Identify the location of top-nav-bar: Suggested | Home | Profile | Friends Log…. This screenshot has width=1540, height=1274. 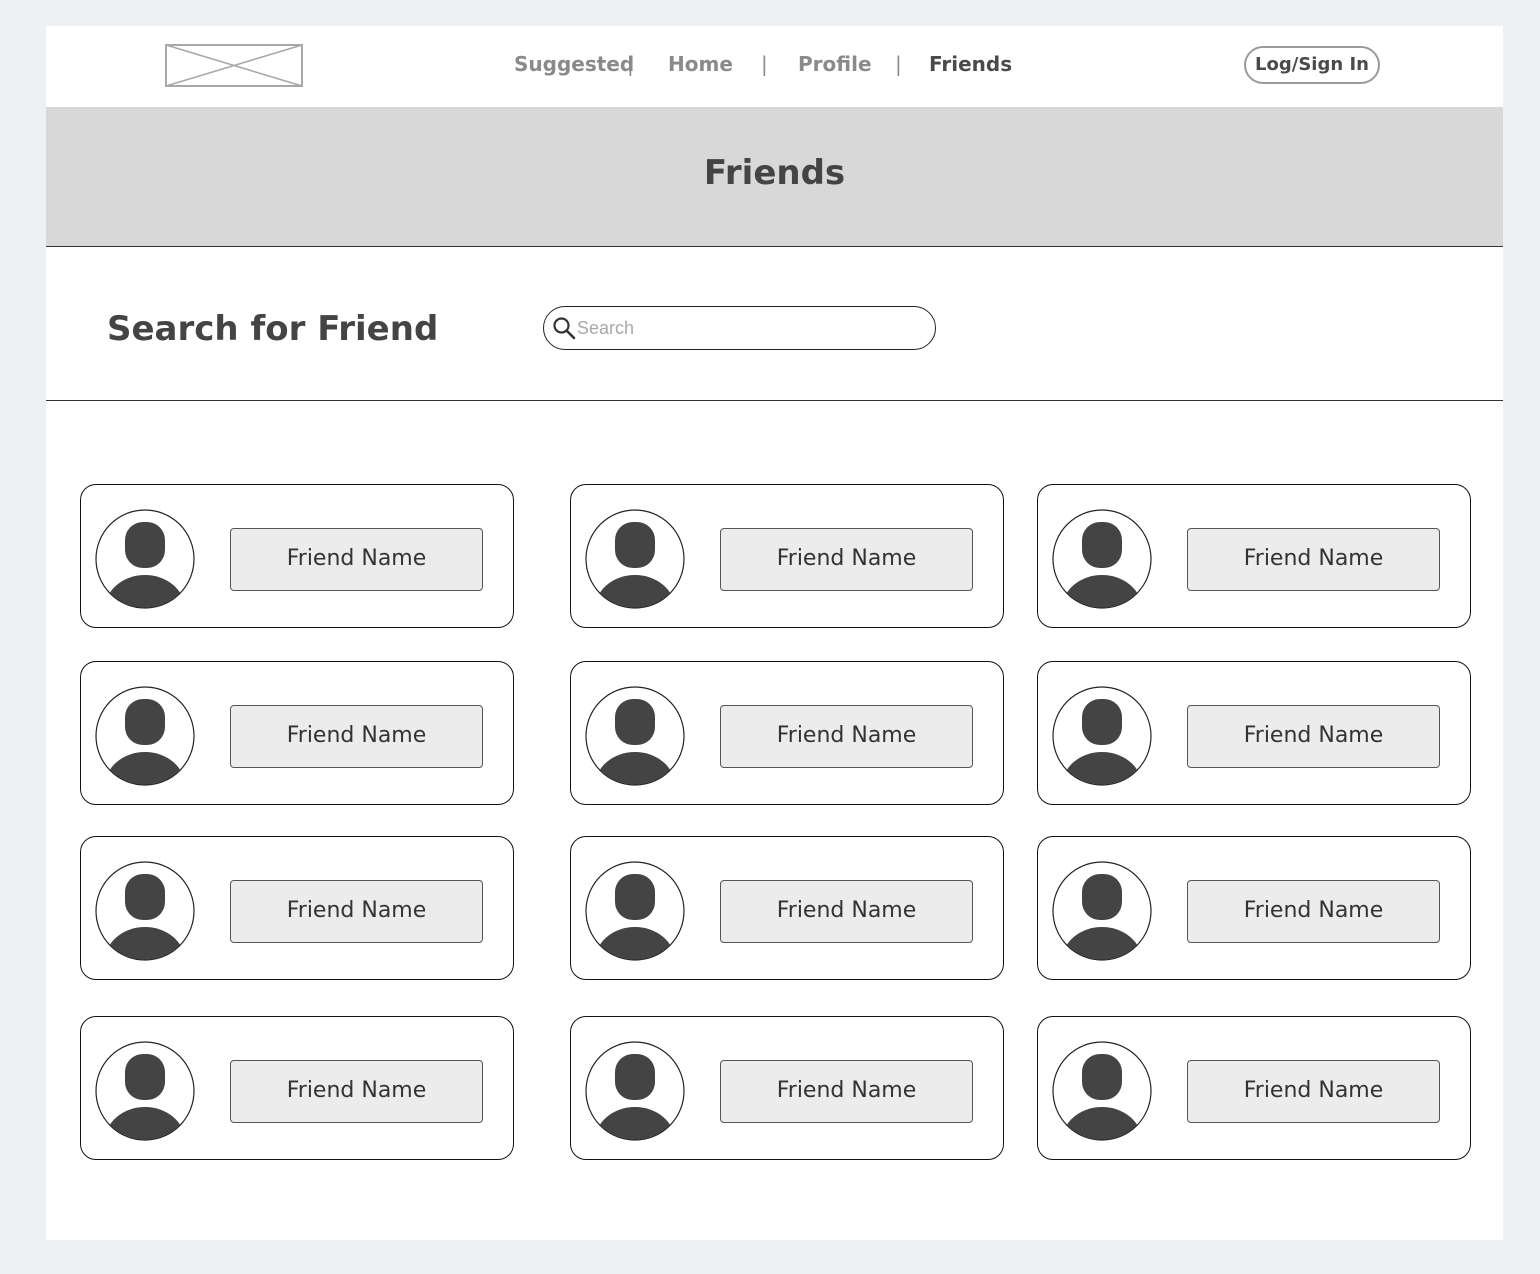
(774, 66).